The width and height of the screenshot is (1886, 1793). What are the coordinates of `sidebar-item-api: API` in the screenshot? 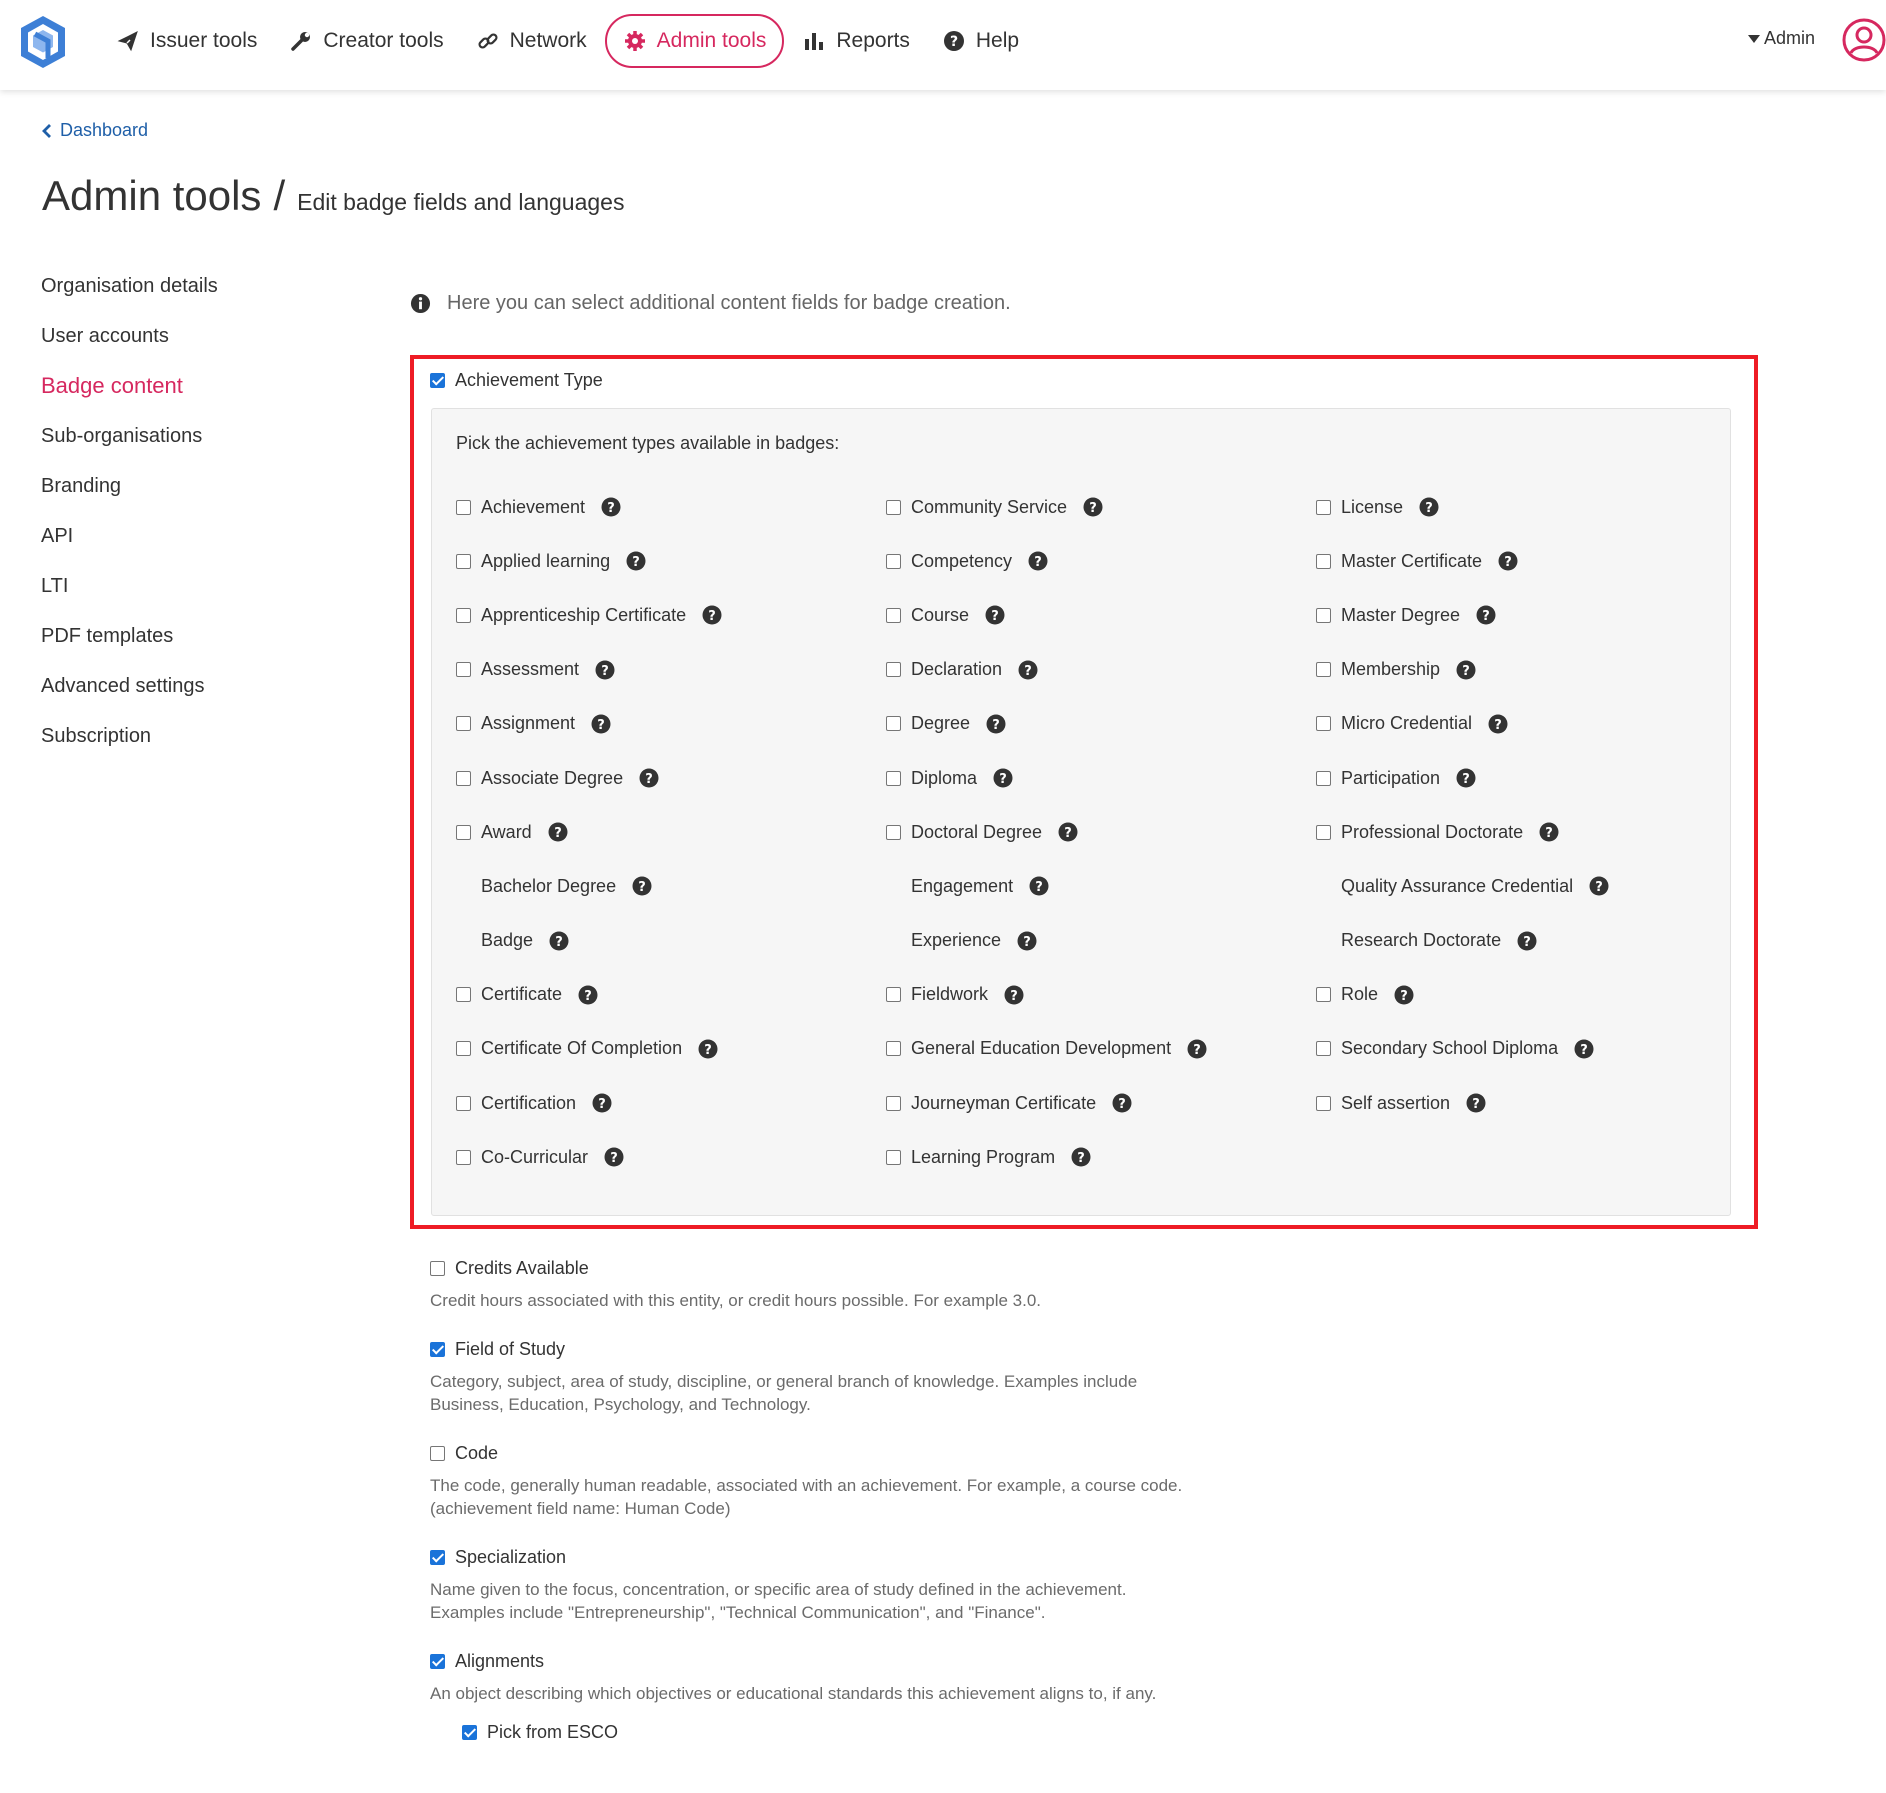 It's located at (171, 543).